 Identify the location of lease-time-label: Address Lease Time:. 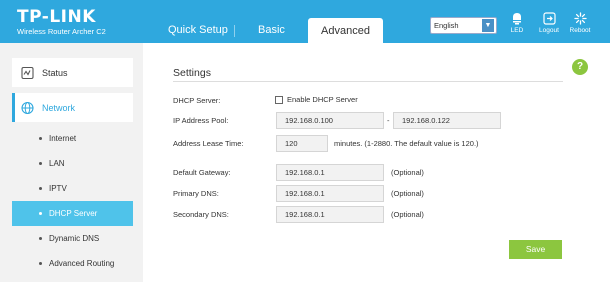
(208, 143).